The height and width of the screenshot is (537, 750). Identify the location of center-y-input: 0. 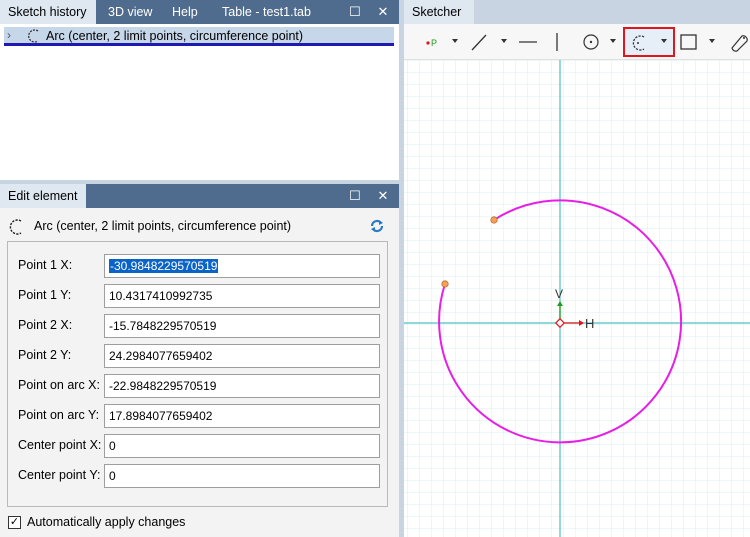
(242, 476).